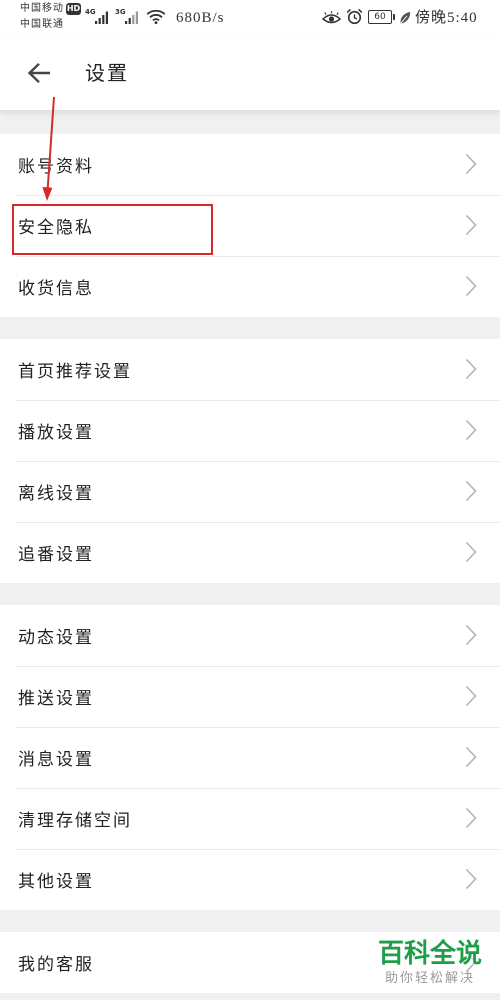 The image size is (500, 1000). I want to click on carrier-primary: 中国移动, so click(42, 8).